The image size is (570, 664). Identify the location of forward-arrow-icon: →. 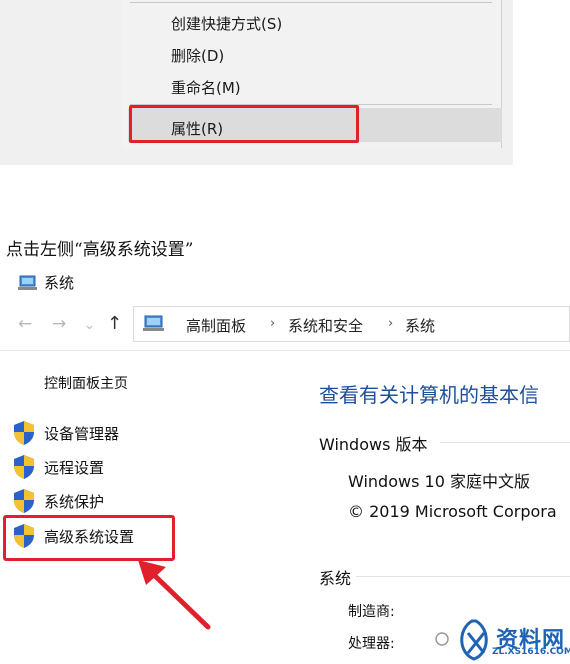
(59, 324).